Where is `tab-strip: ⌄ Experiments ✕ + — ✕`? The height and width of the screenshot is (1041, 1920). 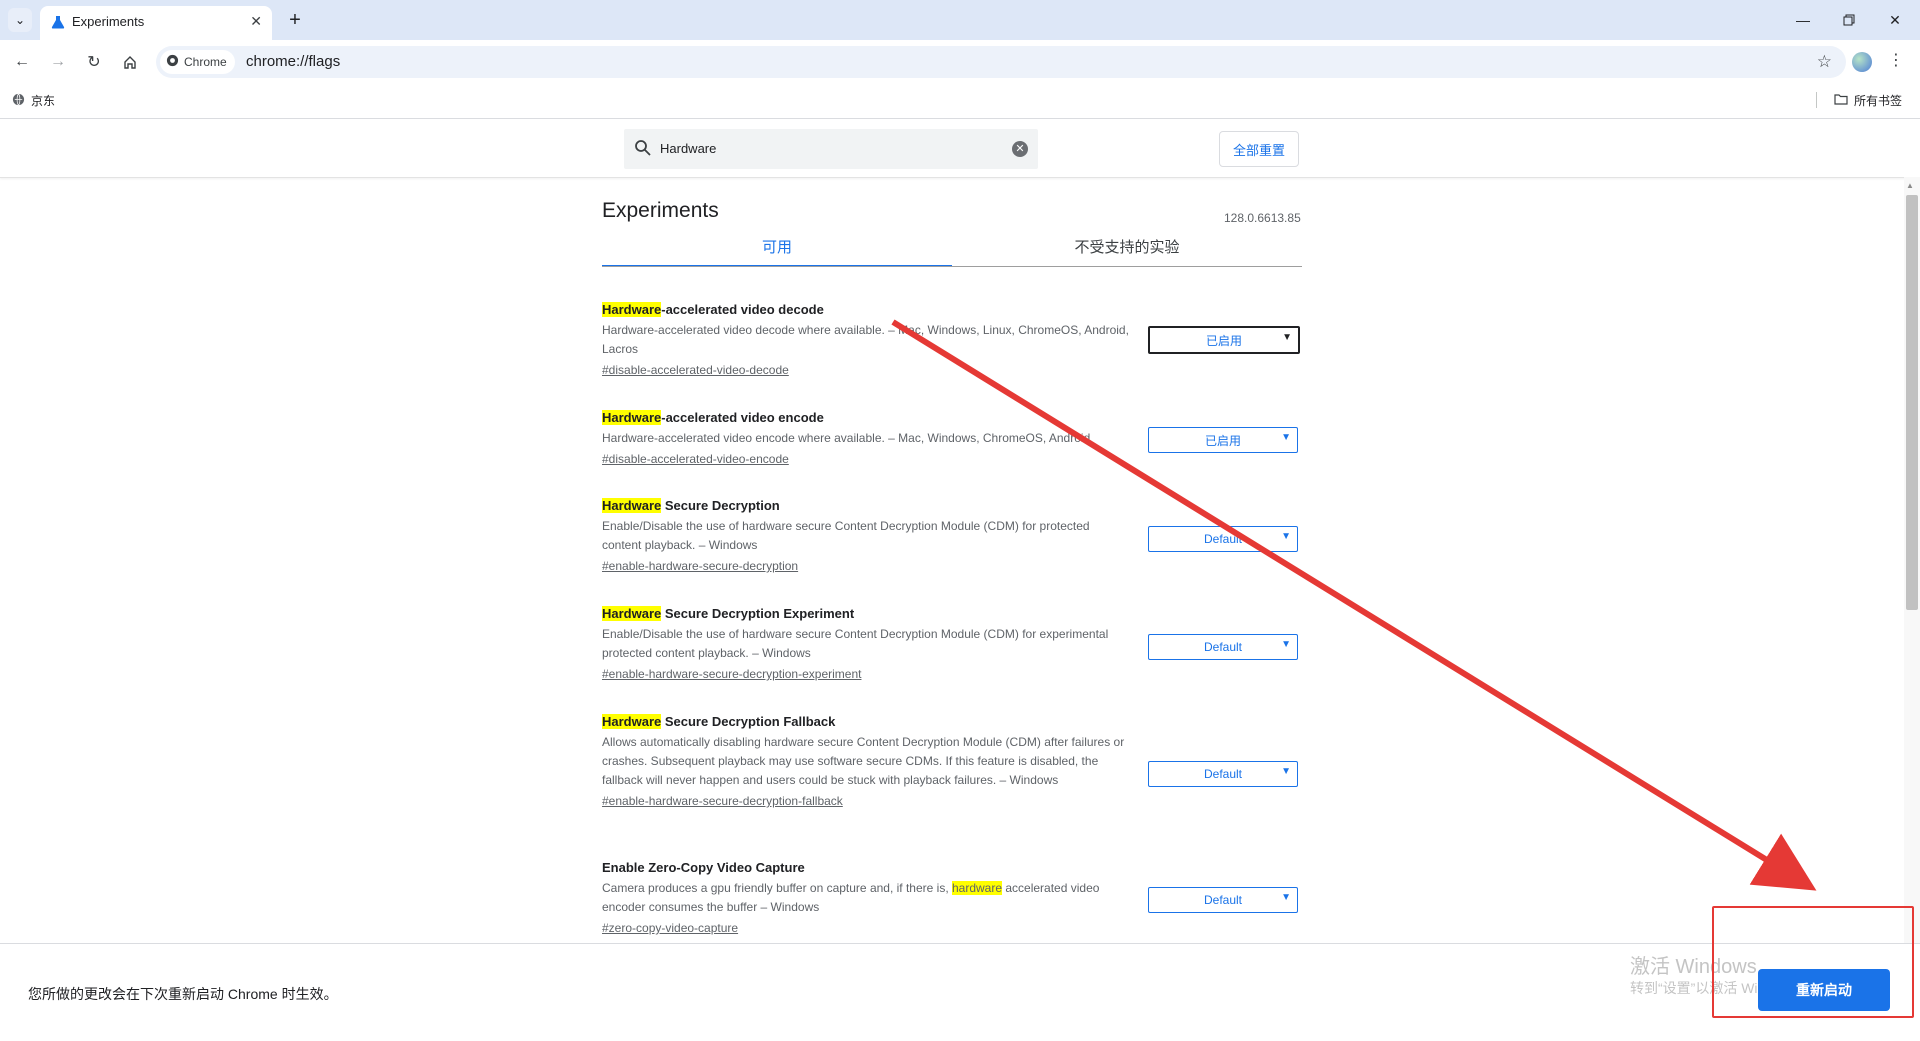
tab-strip: ⌄ Experiments ✕ + — ✕ is located at coordinates (960, 20).